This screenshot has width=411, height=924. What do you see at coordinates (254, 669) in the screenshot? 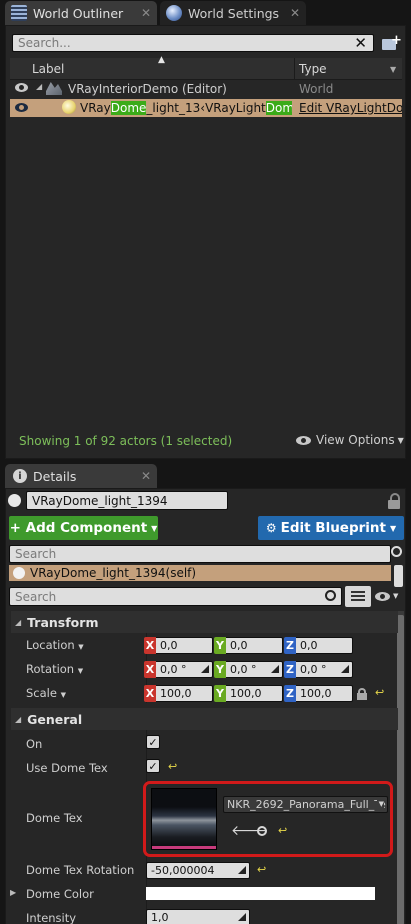
I see `rotation-y-field: 0,0 °` at bounding box center [254, 669].